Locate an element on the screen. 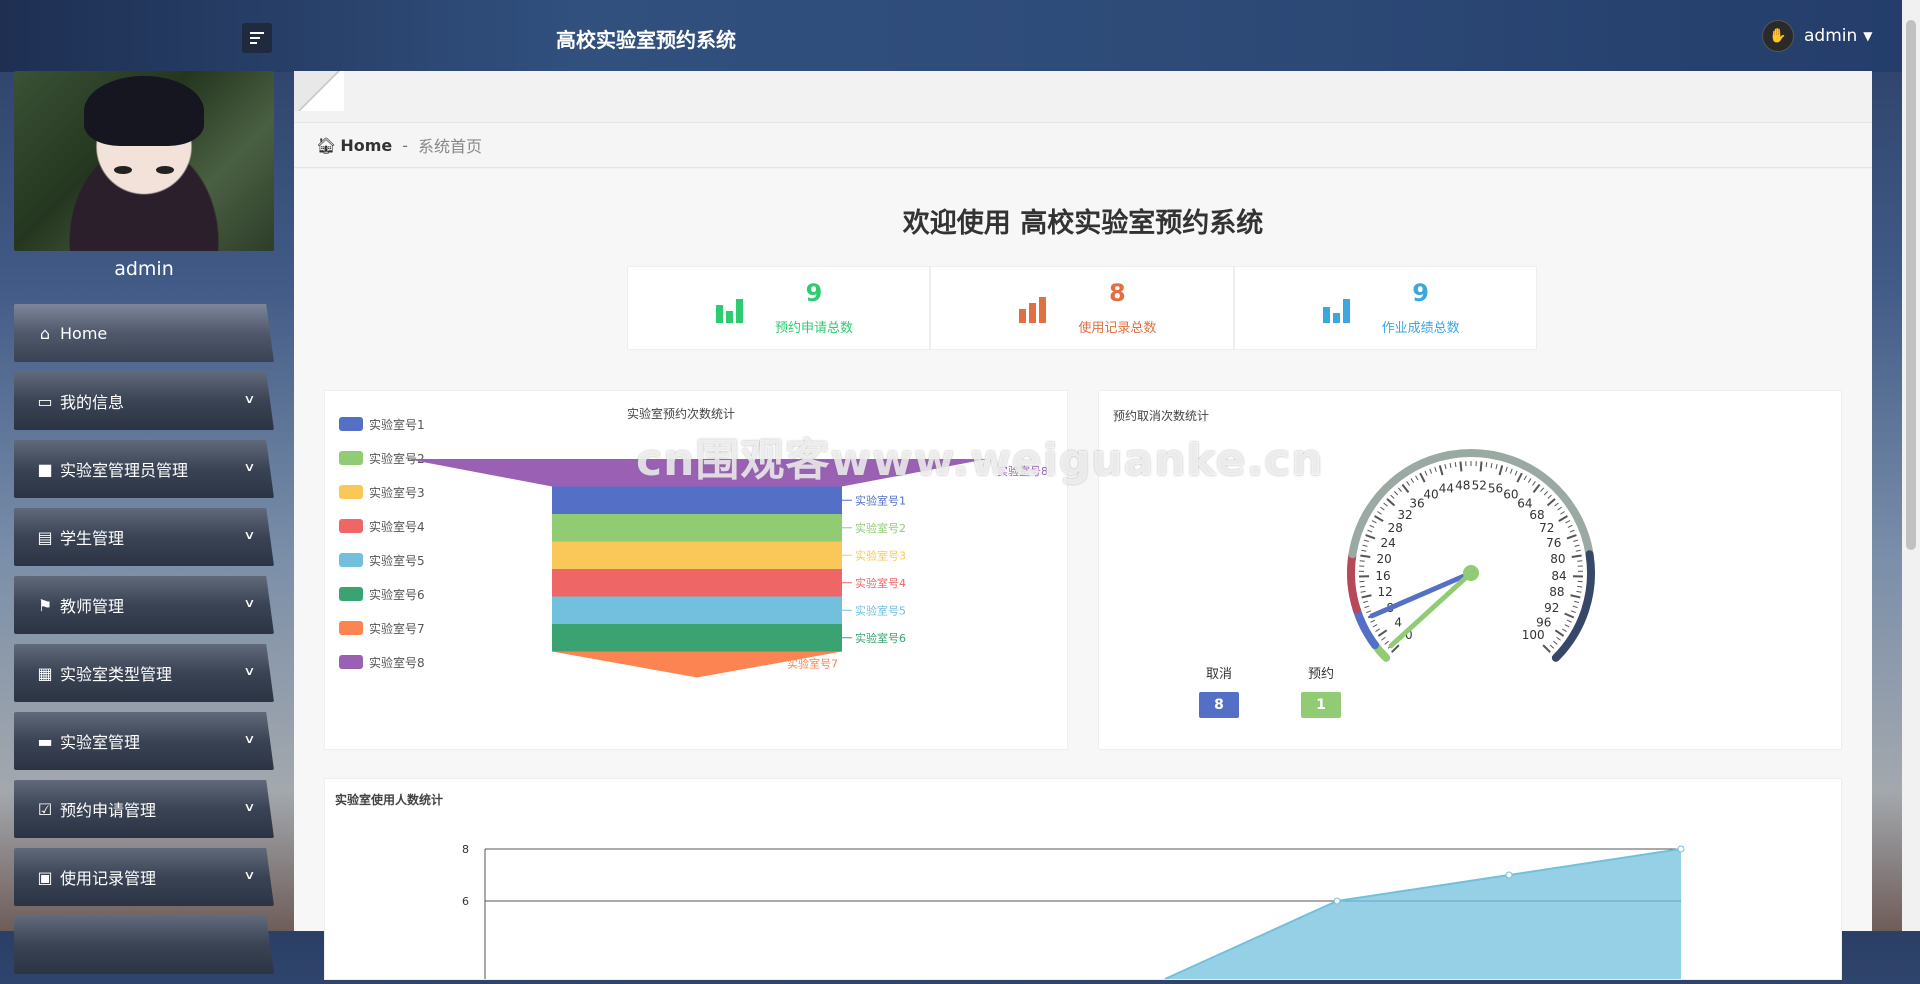  gauge-axis-band is located at coordinates (1354, 582).